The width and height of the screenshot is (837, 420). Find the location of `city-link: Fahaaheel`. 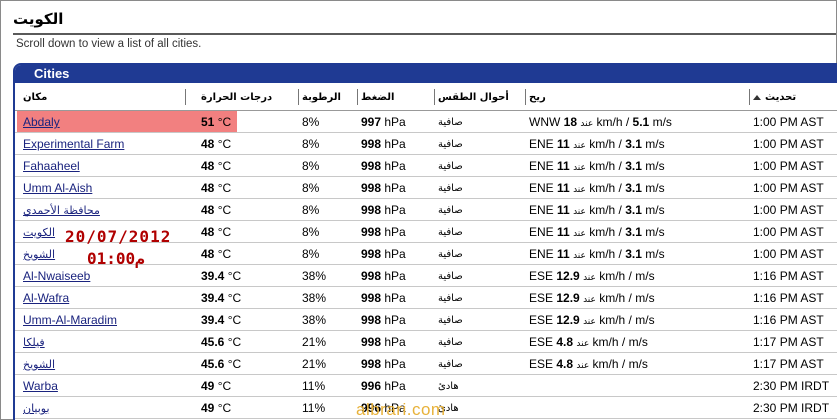

city-link: Fahaaheel is located at coordinates (51, 166).